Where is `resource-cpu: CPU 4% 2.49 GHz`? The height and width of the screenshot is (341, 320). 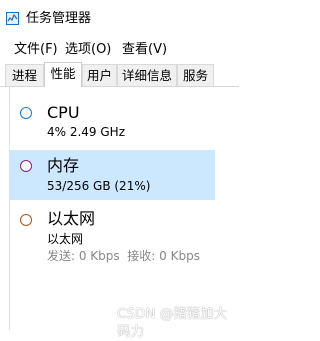 resource-cpu: CPU 4% 2.49 GHz is located at coordinates (112, 122).